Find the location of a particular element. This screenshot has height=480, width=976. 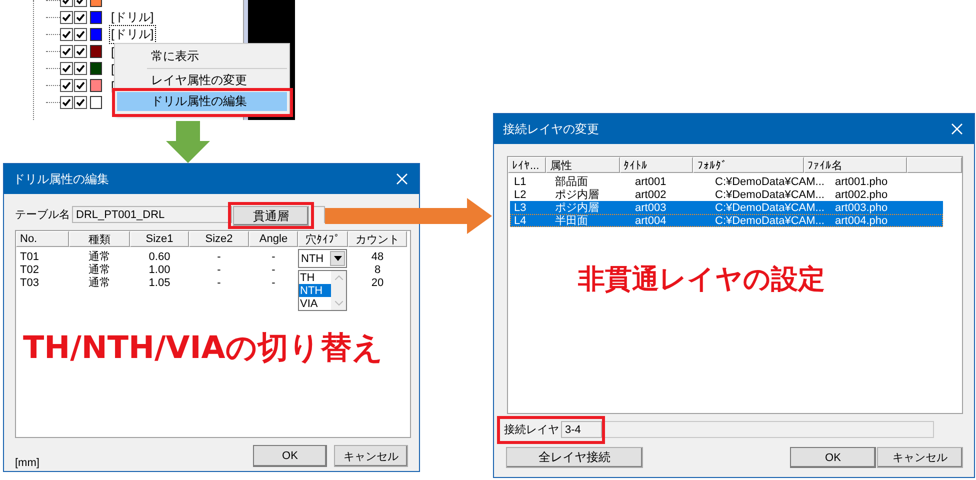

table-cell-text: art003.pho is located at coordinates (861, 208).